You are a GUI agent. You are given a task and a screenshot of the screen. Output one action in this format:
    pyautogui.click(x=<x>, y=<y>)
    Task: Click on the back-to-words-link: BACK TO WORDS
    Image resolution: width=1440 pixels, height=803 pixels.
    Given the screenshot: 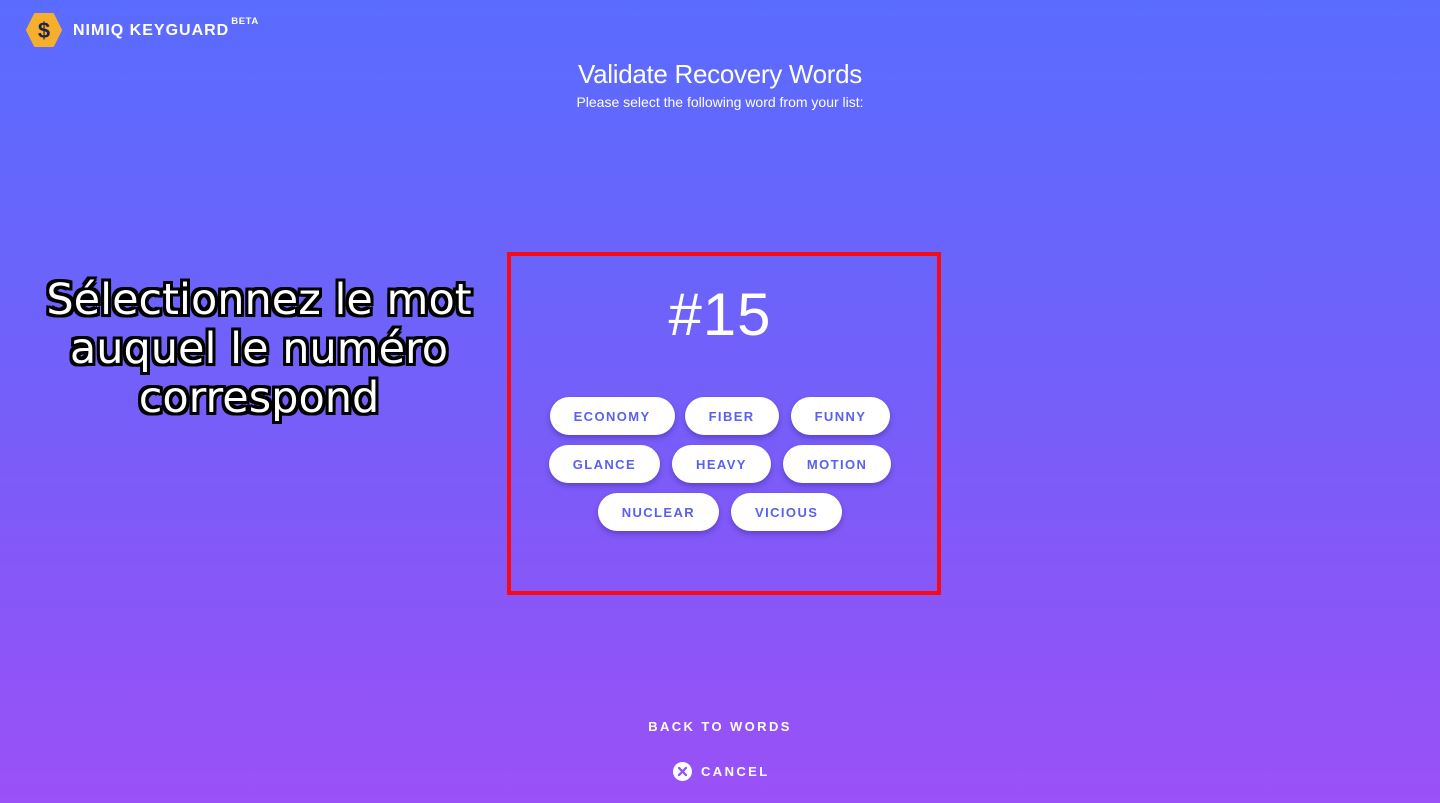 What is the action you would take?
    pyautogui.click(x=720, y=726)
    